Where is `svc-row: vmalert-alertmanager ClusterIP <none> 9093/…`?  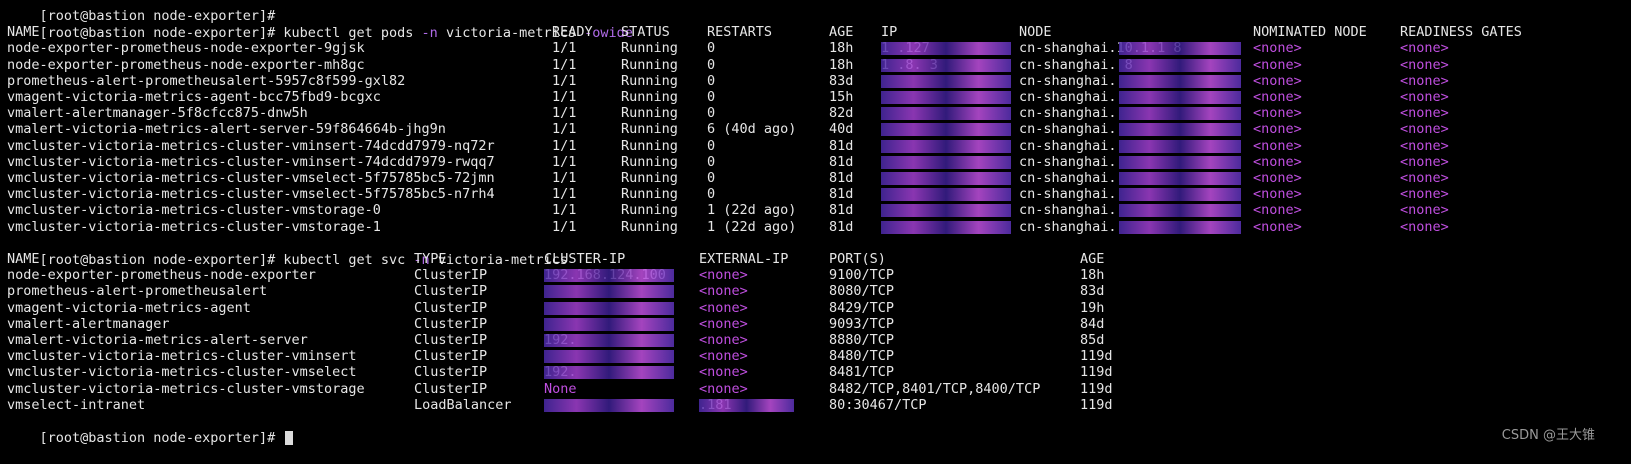 svc-row: vmalert-alertmanager ClusterIP <none> 9093/… is located at coordinates (817, 324).